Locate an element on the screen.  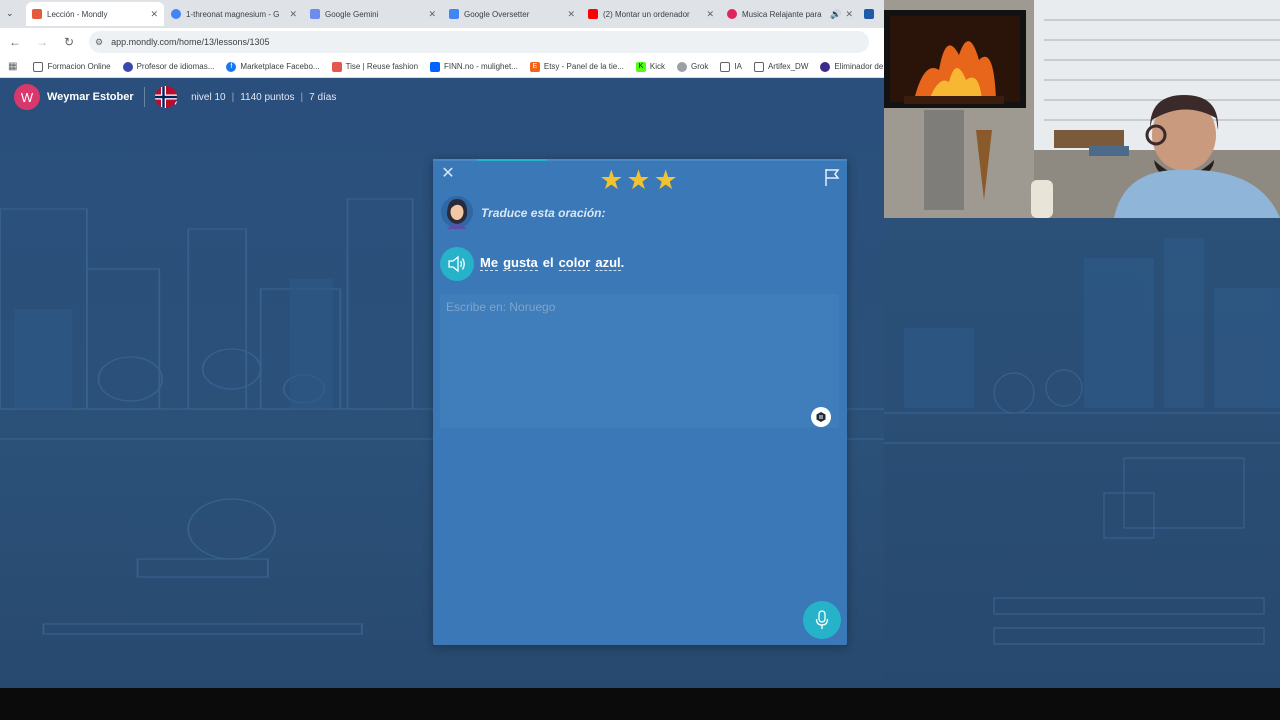
avatar: W is located at coordinates (27, 97).